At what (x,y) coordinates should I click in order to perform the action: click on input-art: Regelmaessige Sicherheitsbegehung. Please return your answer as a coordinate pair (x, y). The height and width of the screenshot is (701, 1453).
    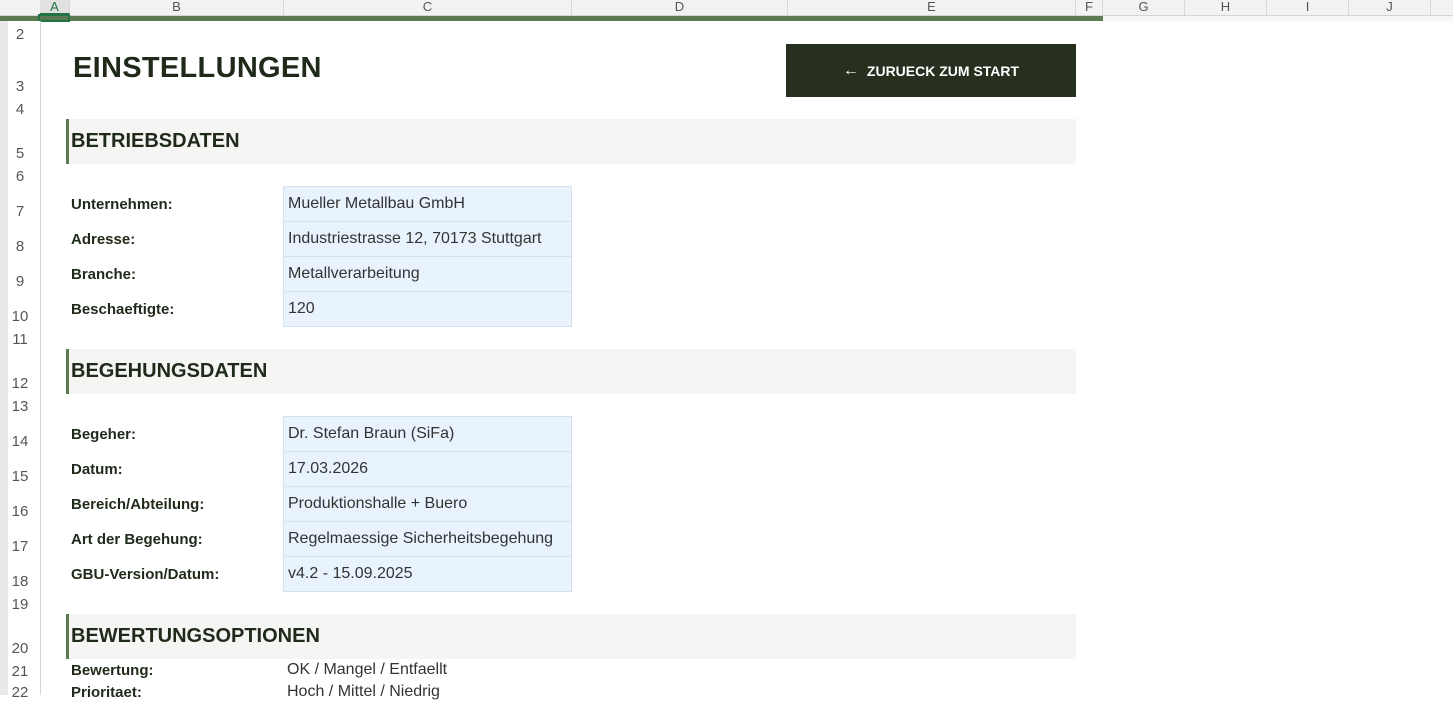
    Looking at the image, I should click on (427, 539).